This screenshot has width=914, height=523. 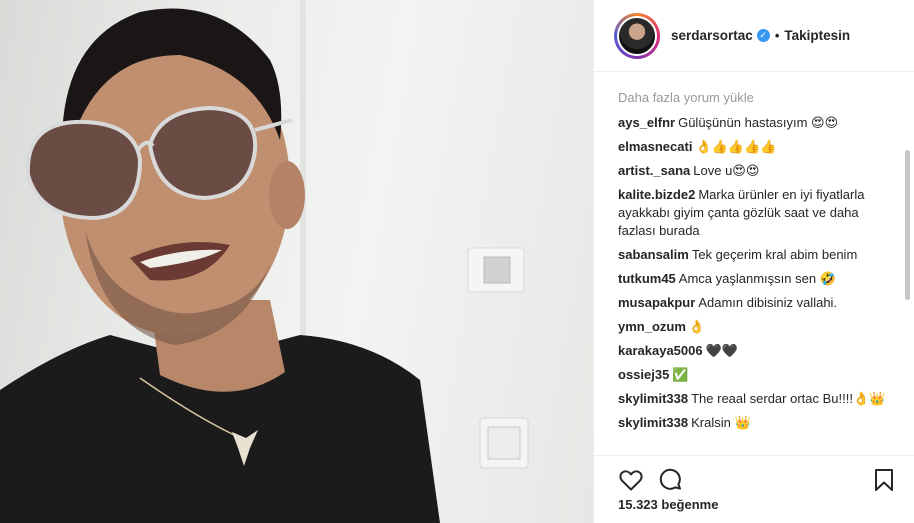 I want to click on comment-username: kalite.bizde2, so click(x=656, y=194).